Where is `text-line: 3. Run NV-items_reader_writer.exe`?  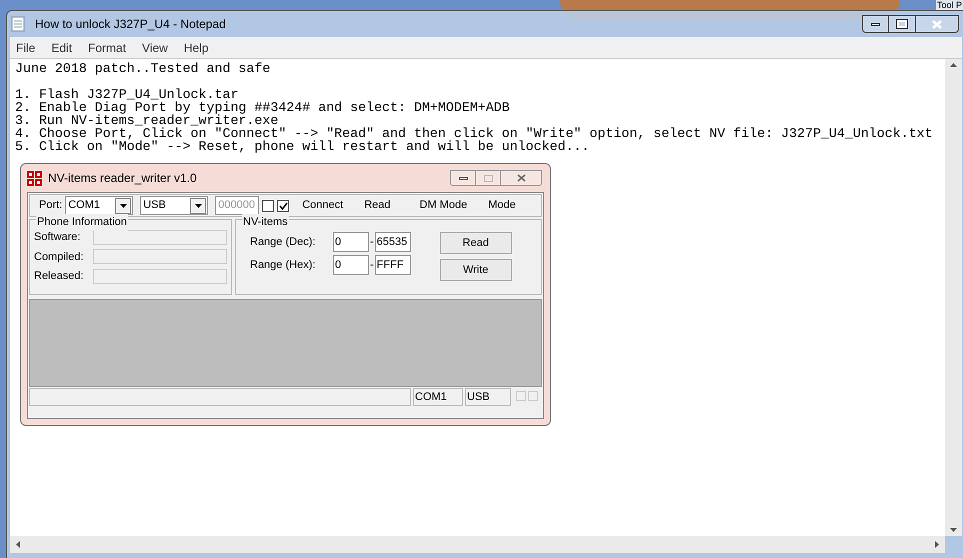
text-line: 3. Run NV-items_reader_writer.exe is located at coordinates (146, 120).